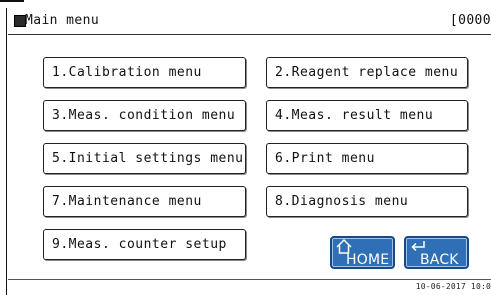 The width and height of the screenshot is (491, 295). I want to click on screen-code: [0000, so click(470, 20).